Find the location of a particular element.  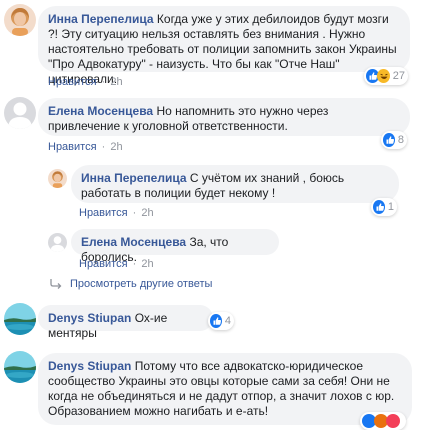

reaction-count: 27 is located at coordinates (398, 76).